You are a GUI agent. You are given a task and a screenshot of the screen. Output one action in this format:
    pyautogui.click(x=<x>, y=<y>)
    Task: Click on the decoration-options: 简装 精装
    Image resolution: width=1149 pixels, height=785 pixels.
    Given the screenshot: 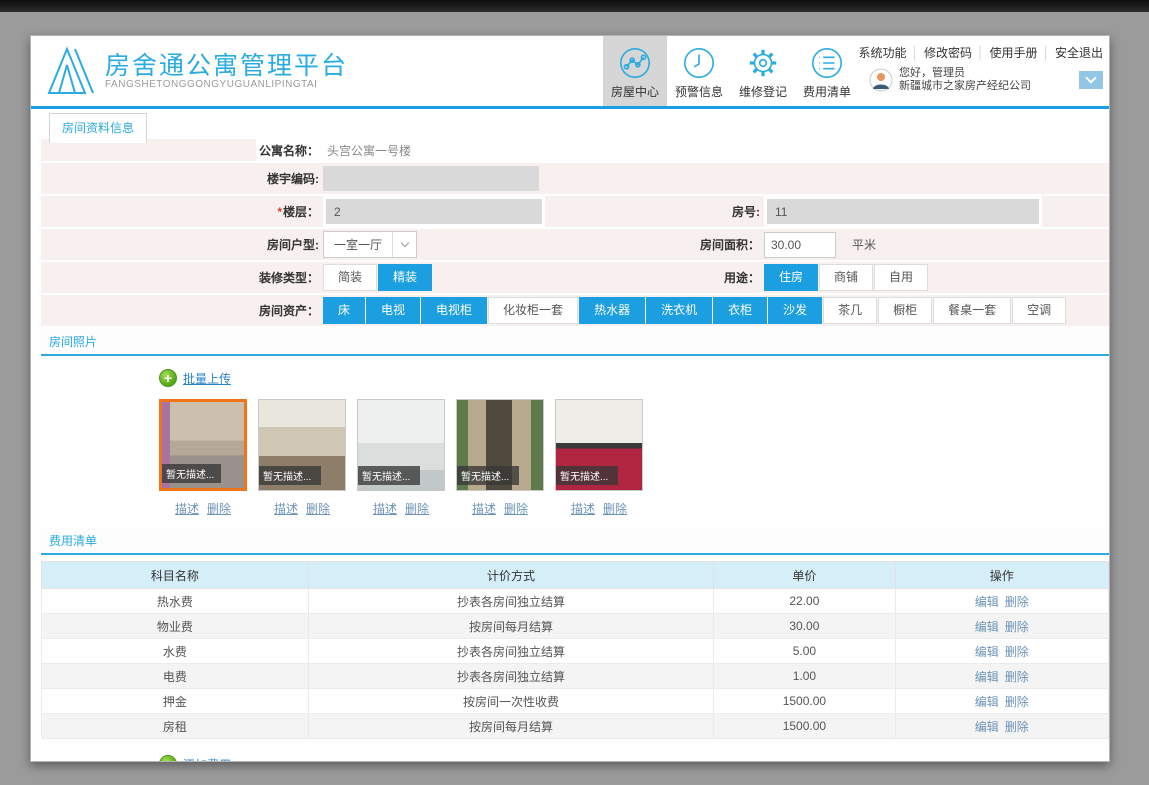 What is the action you would take?
    pyautogui.click(x=378, y=277)
    